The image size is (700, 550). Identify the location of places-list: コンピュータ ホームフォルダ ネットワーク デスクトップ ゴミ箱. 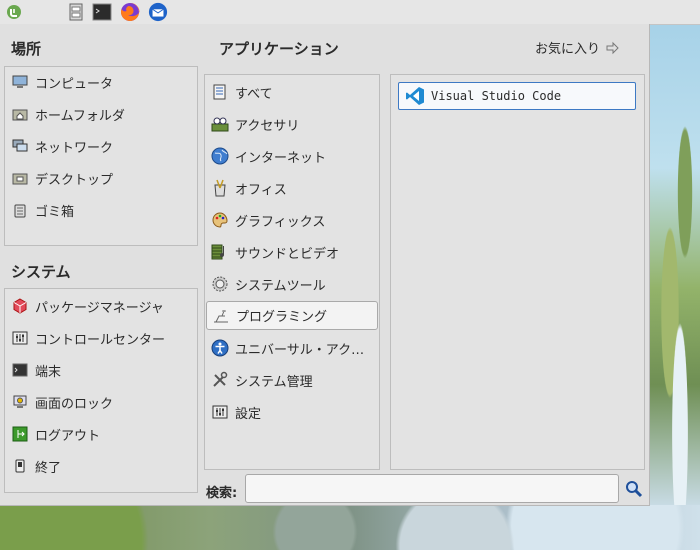
(101, 156).